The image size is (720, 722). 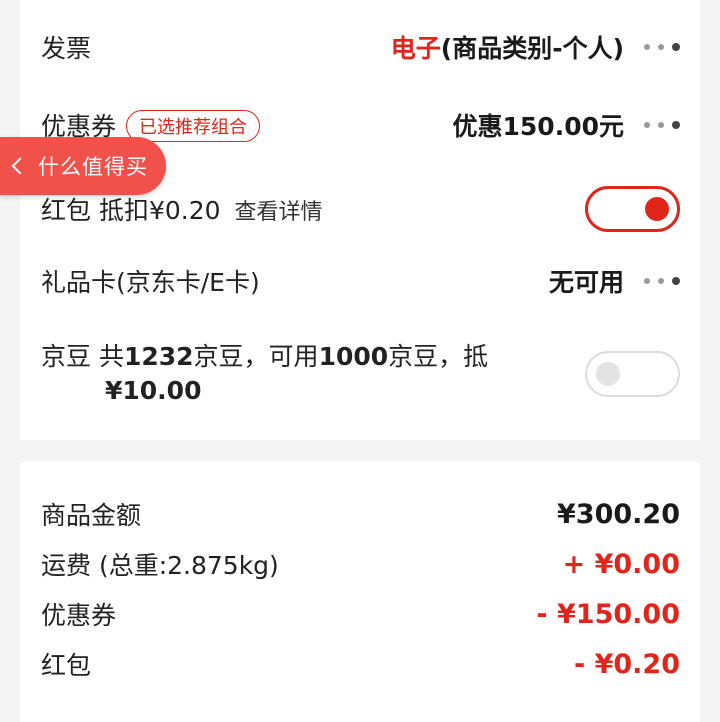 I want to click on summary-label: 运费 (总重:2.875kg), so click(x=160, y=565).